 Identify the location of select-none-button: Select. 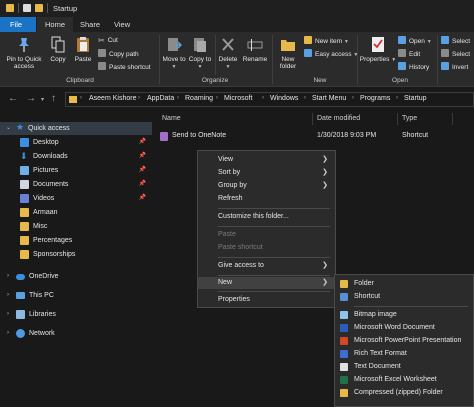
(455, 54).